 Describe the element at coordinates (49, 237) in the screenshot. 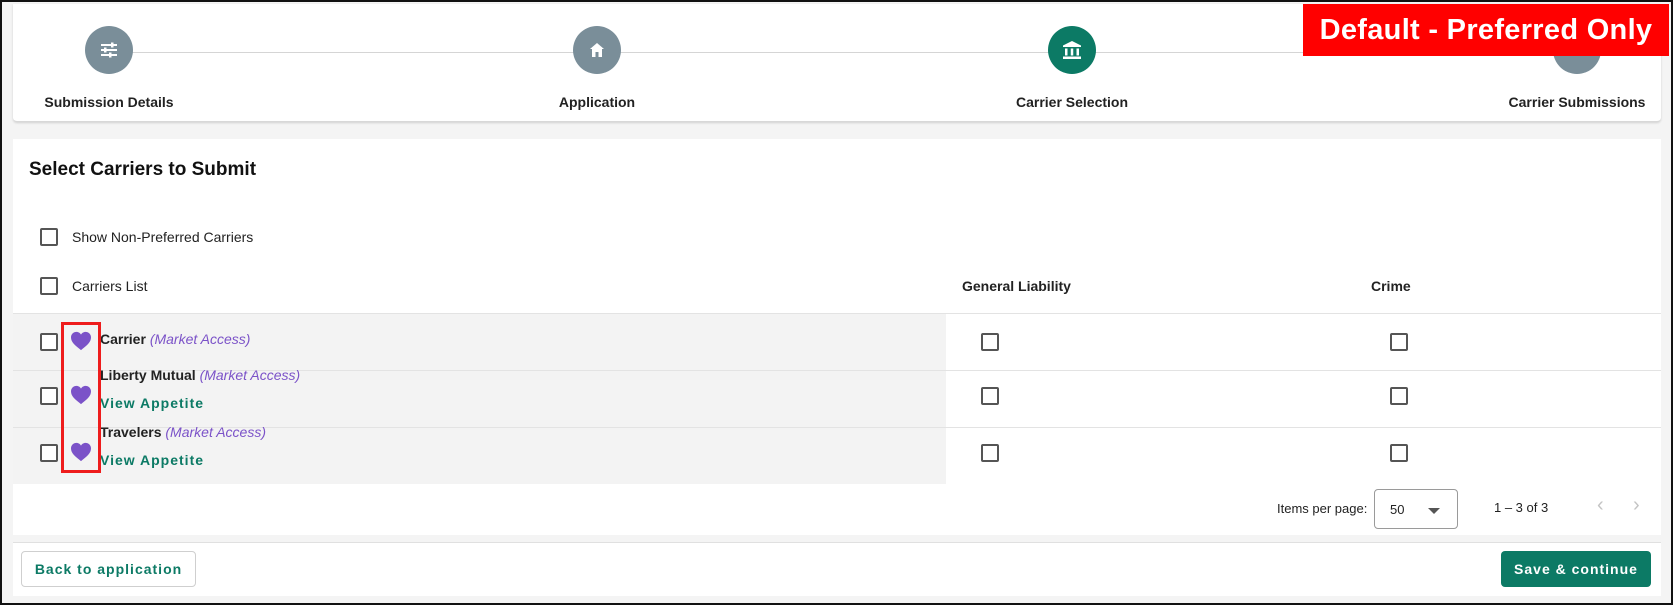

I see `show-non-preferred-checkbox` at that location.